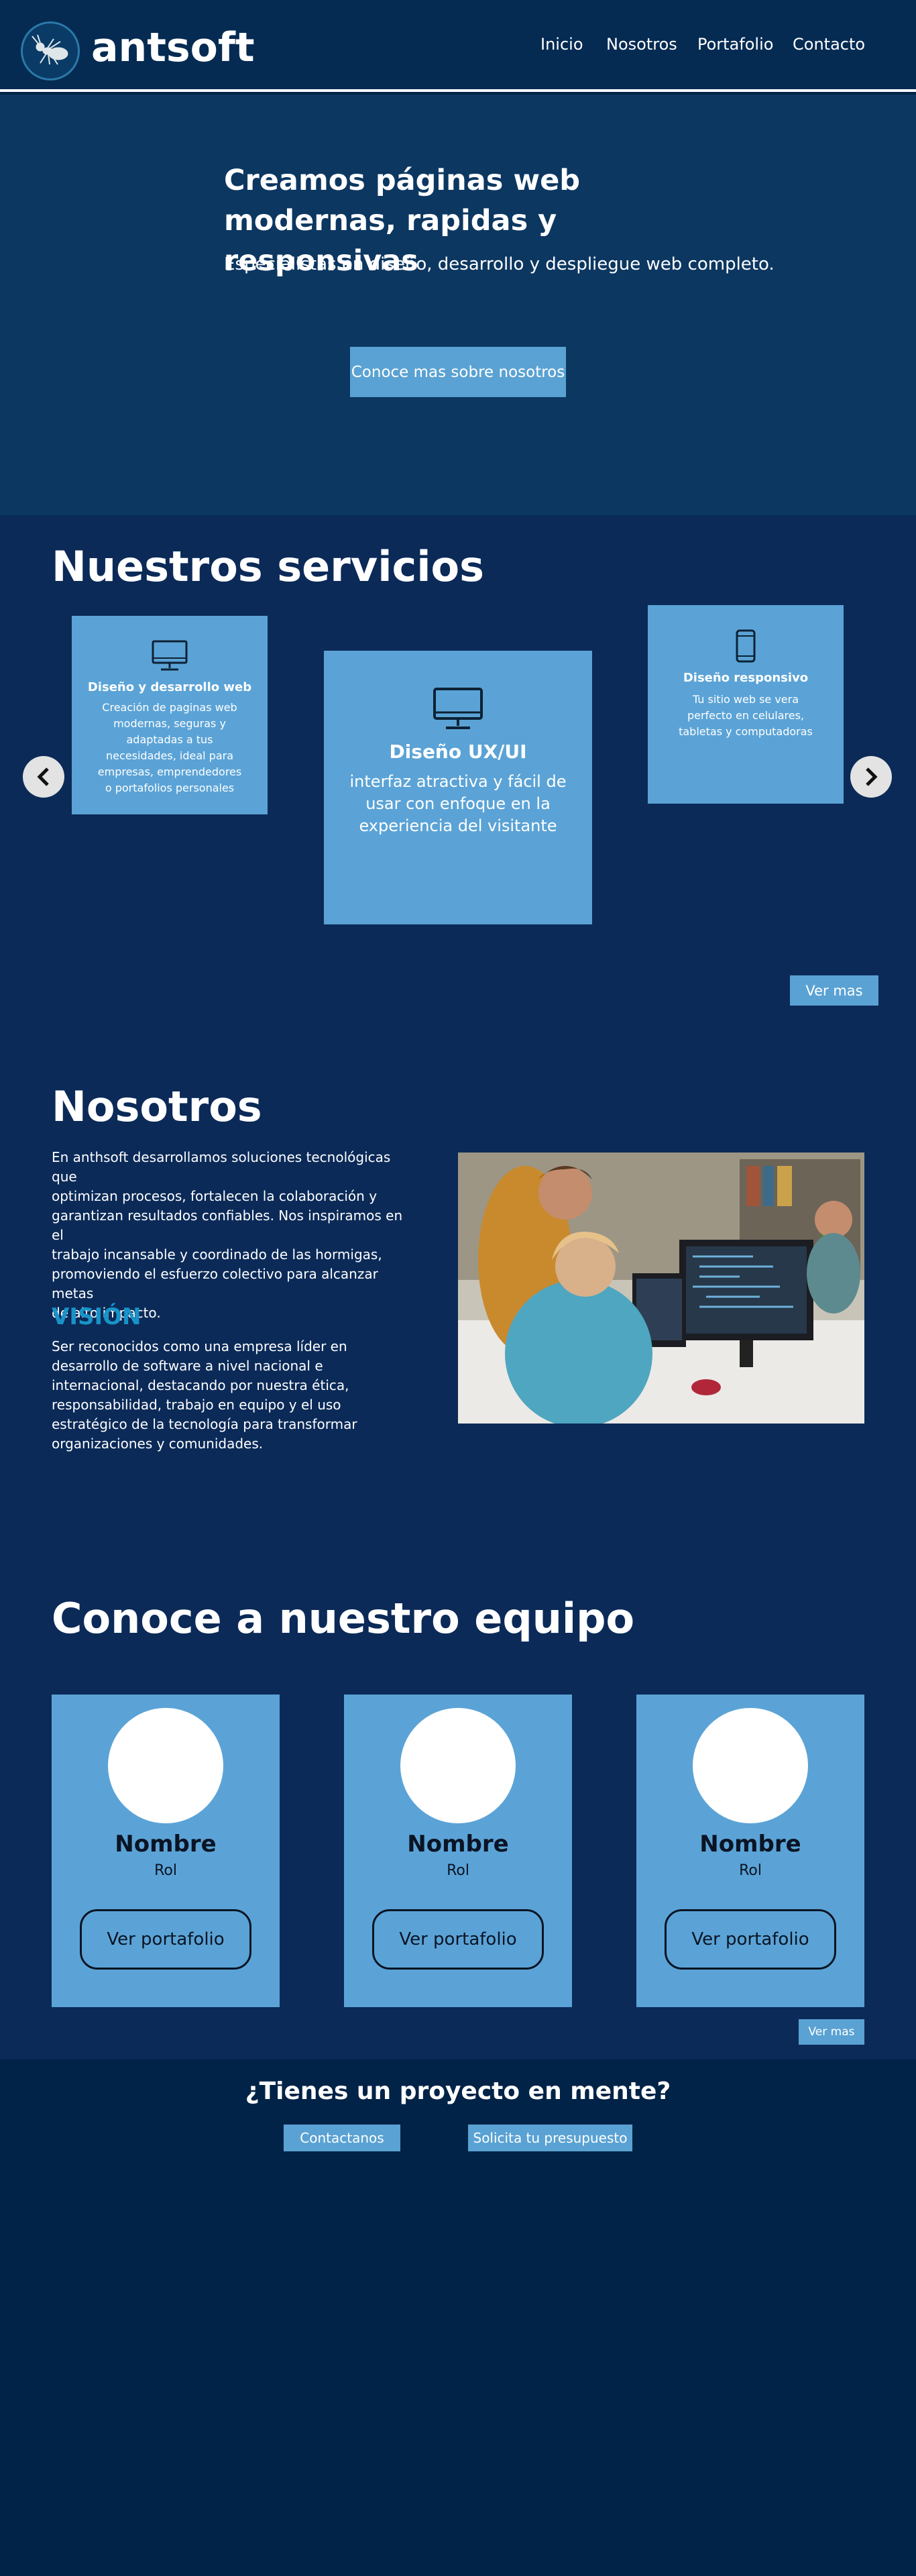 This screenshot has width=916, height=2576. Describe the element at coordinates (169, 707) in the screenshot. I see `service-card-line: Creación de paginas web` at that location.